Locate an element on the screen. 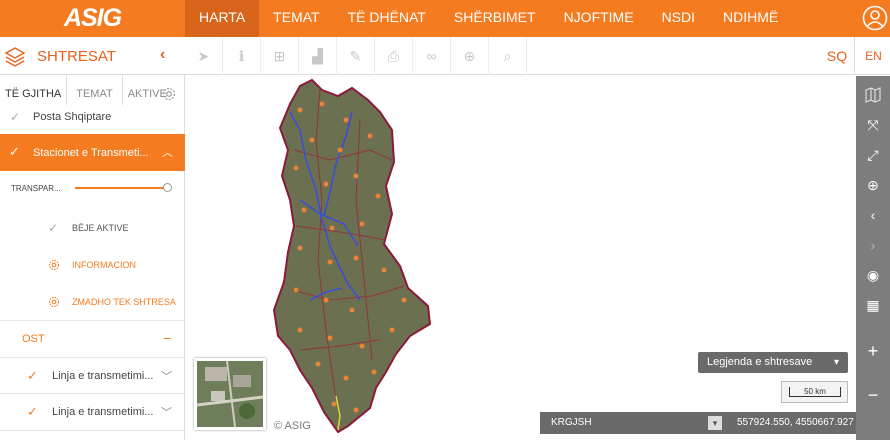 The image size is (890, 440). edit-icon: ✎ is located at coordinates (356, 56).